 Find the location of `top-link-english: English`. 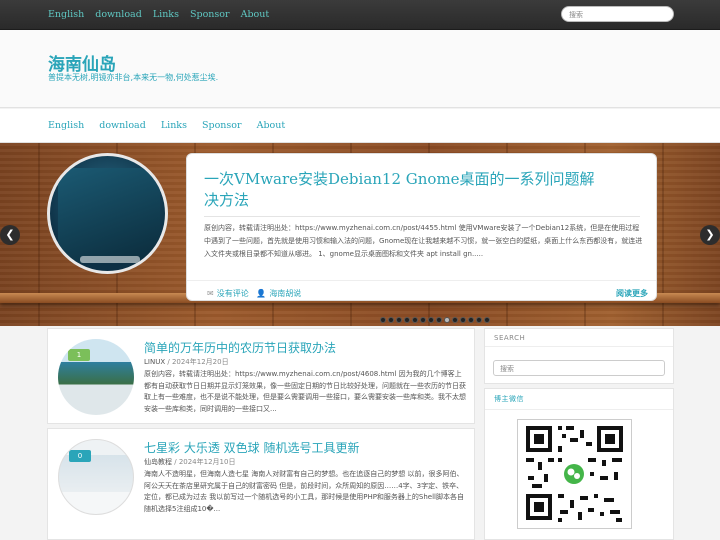

top-link-english: English is located at coordinates (66, 14).